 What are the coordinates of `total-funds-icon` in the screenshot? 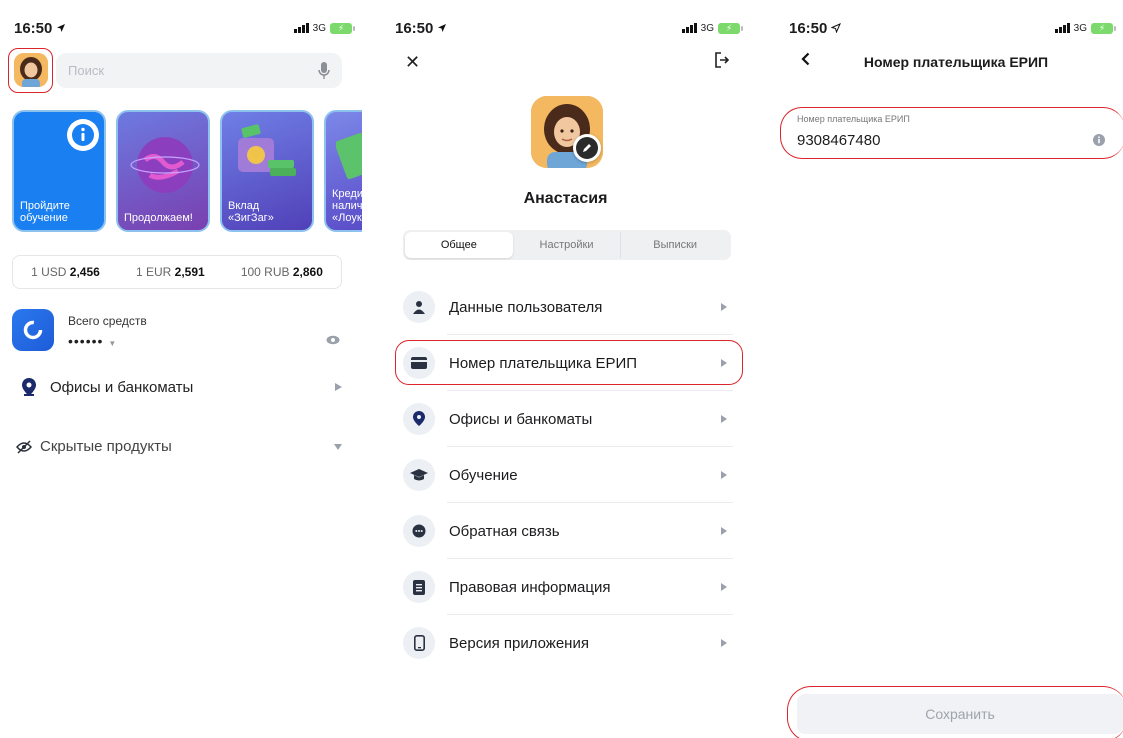 It's located at (33, 330).